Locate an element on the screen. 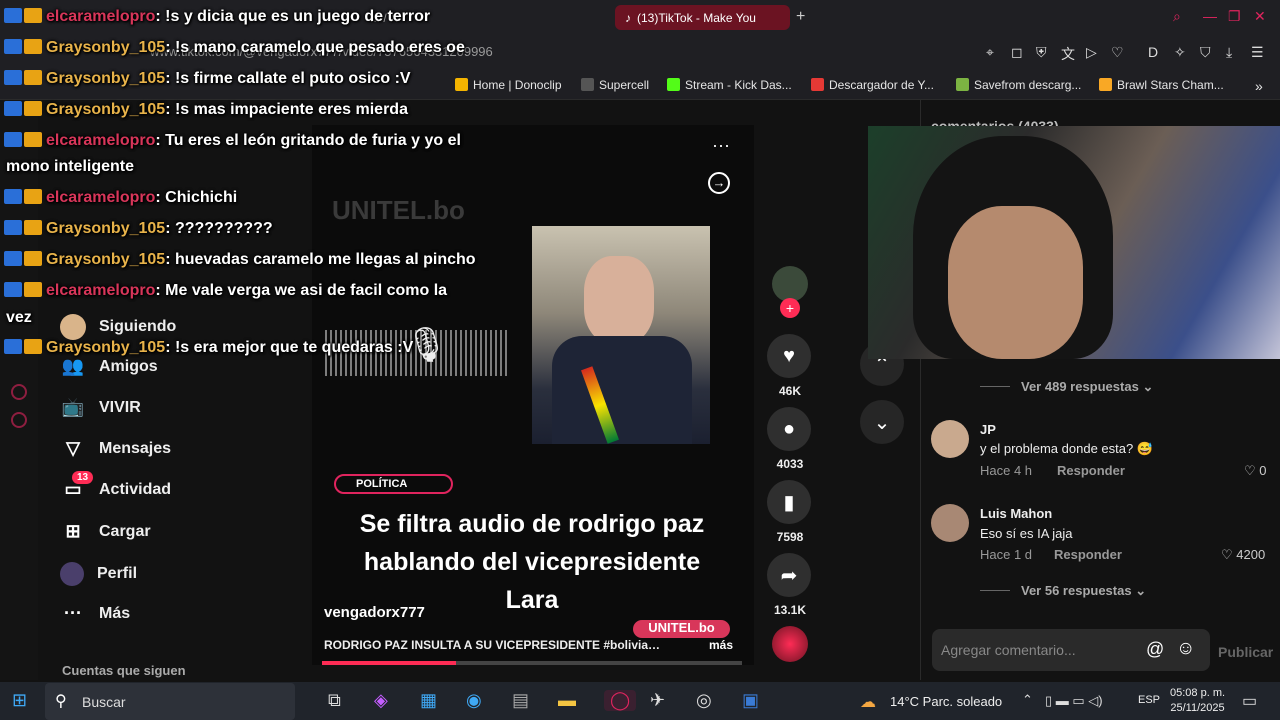  comment-button: ● is located at coordinates (789, 429).